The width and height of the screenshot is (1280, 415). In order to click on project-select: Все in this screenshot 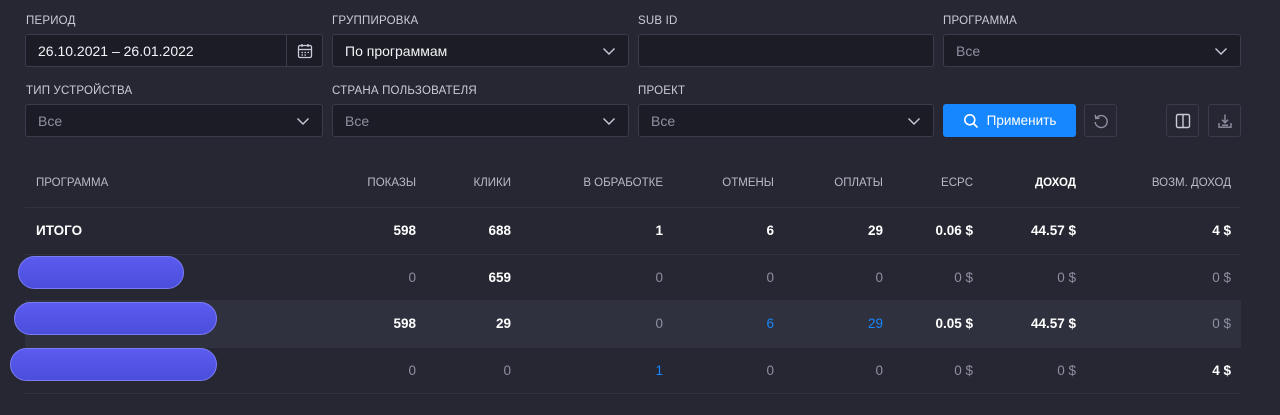, I will do `click(786, 120)`.